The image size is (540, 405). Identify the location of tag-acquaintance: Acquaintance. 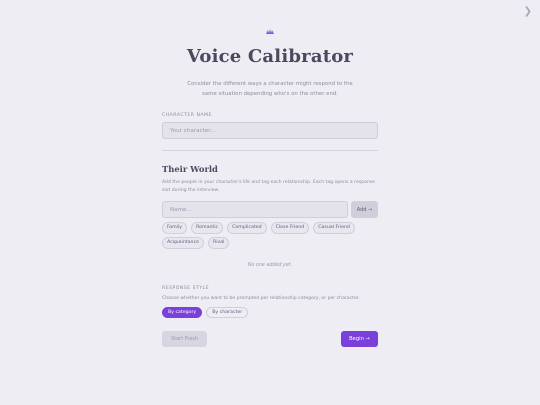
(183, 243).